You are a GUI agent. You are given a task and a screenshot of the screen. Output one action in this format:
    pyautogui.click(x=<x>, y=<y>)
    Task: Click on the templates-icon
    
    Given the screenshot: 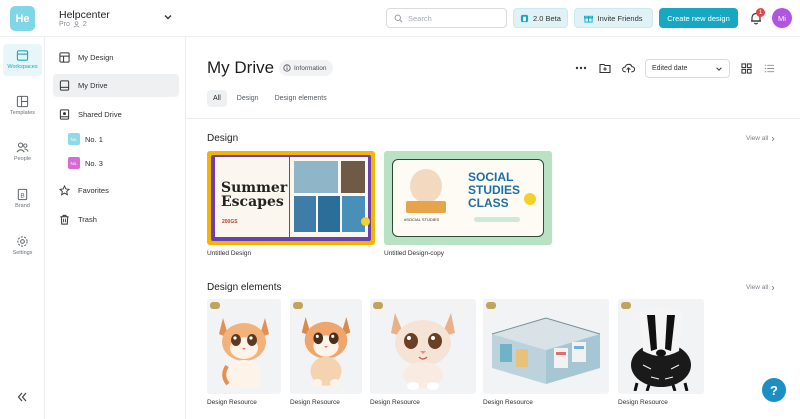 What is the action you would take?
    pyautogui.click(x=22, y=101)
    